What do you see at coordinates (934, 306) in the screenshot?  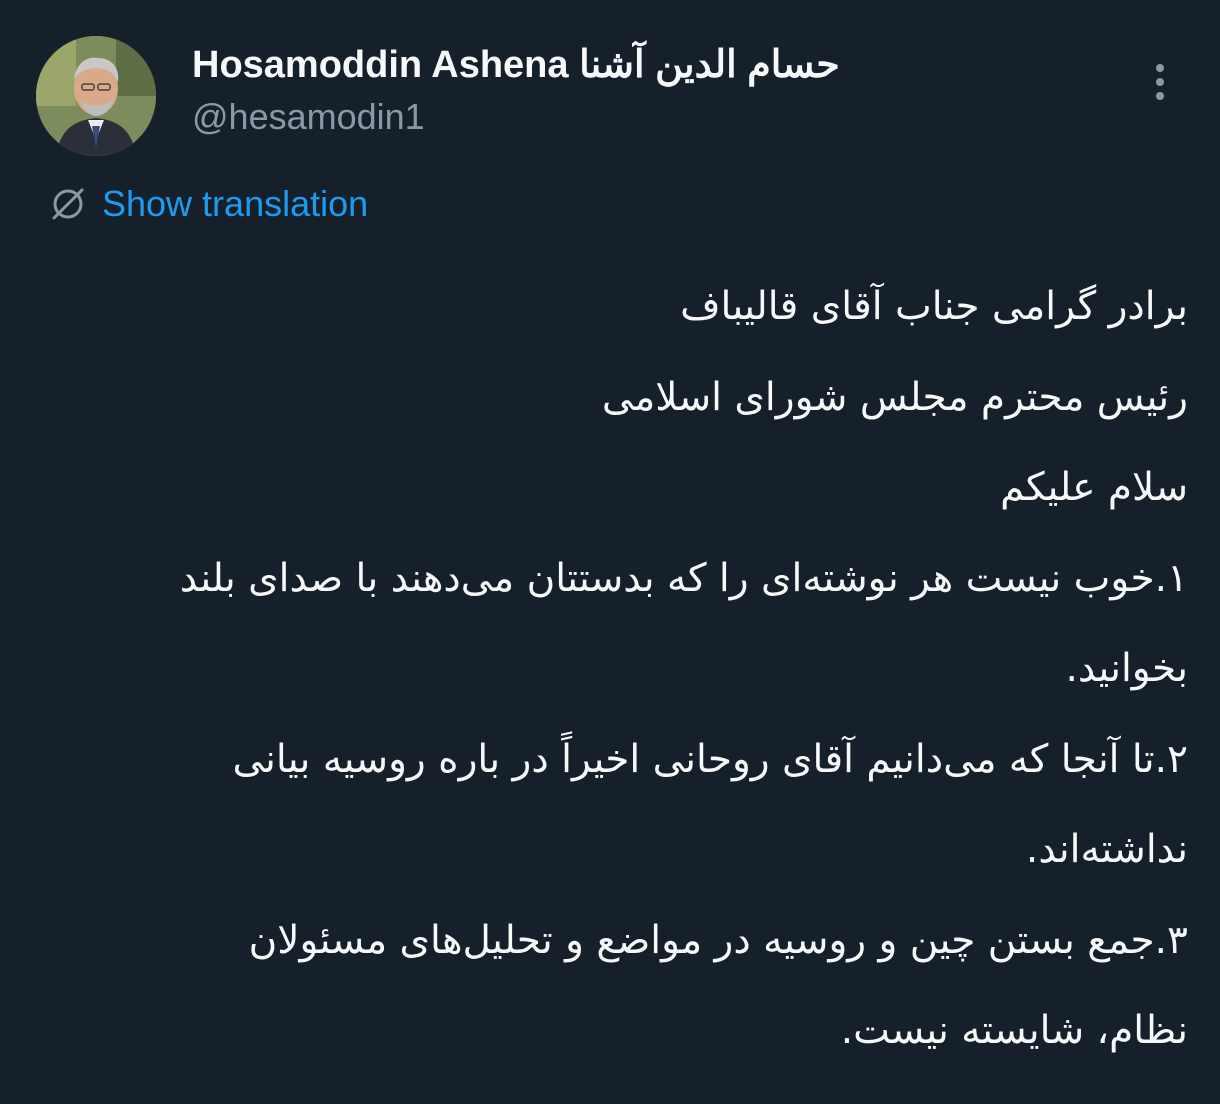 I see `tweet-line: برادر گرامی جناب آقای قالیباف` at bounding box center [934, 306].